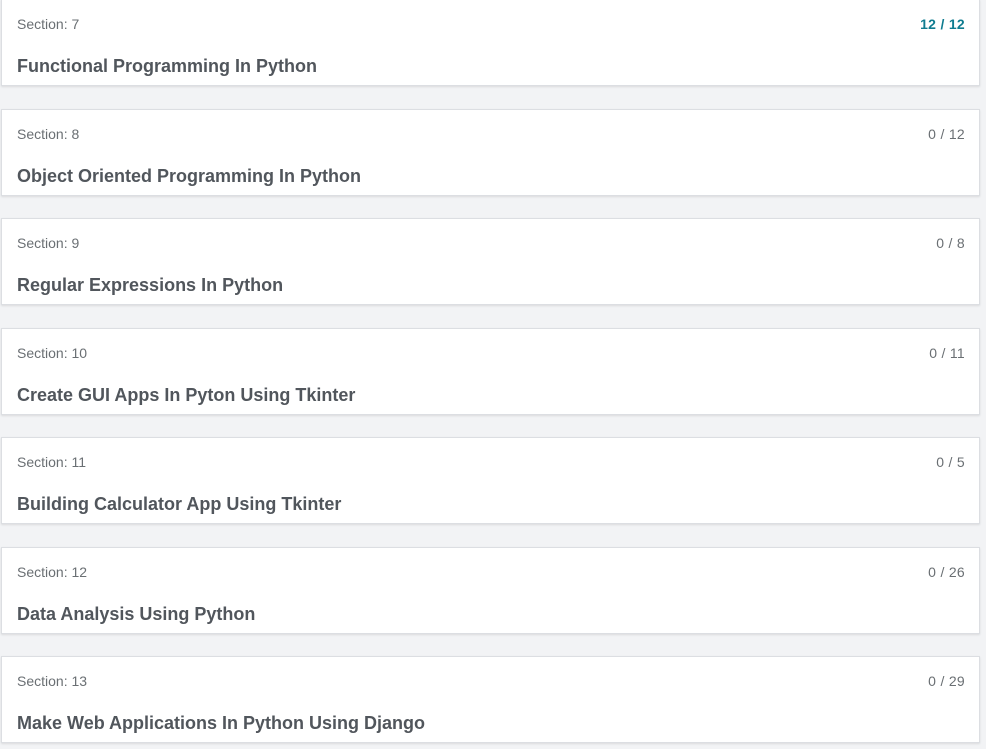 Image resolution: width=986 pixels, height=749 pixels. I want to click on section-number: Section: 7, so click(48, 24).